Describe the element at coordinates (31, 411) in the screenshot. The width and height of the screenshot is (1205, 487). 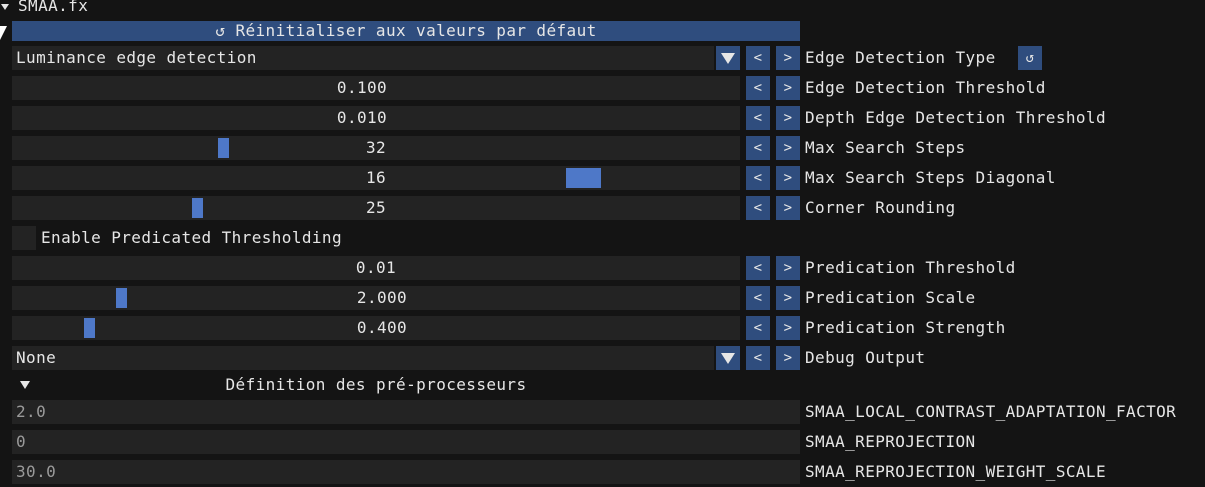
I see `preprocessor-value: 2.0` at that location.